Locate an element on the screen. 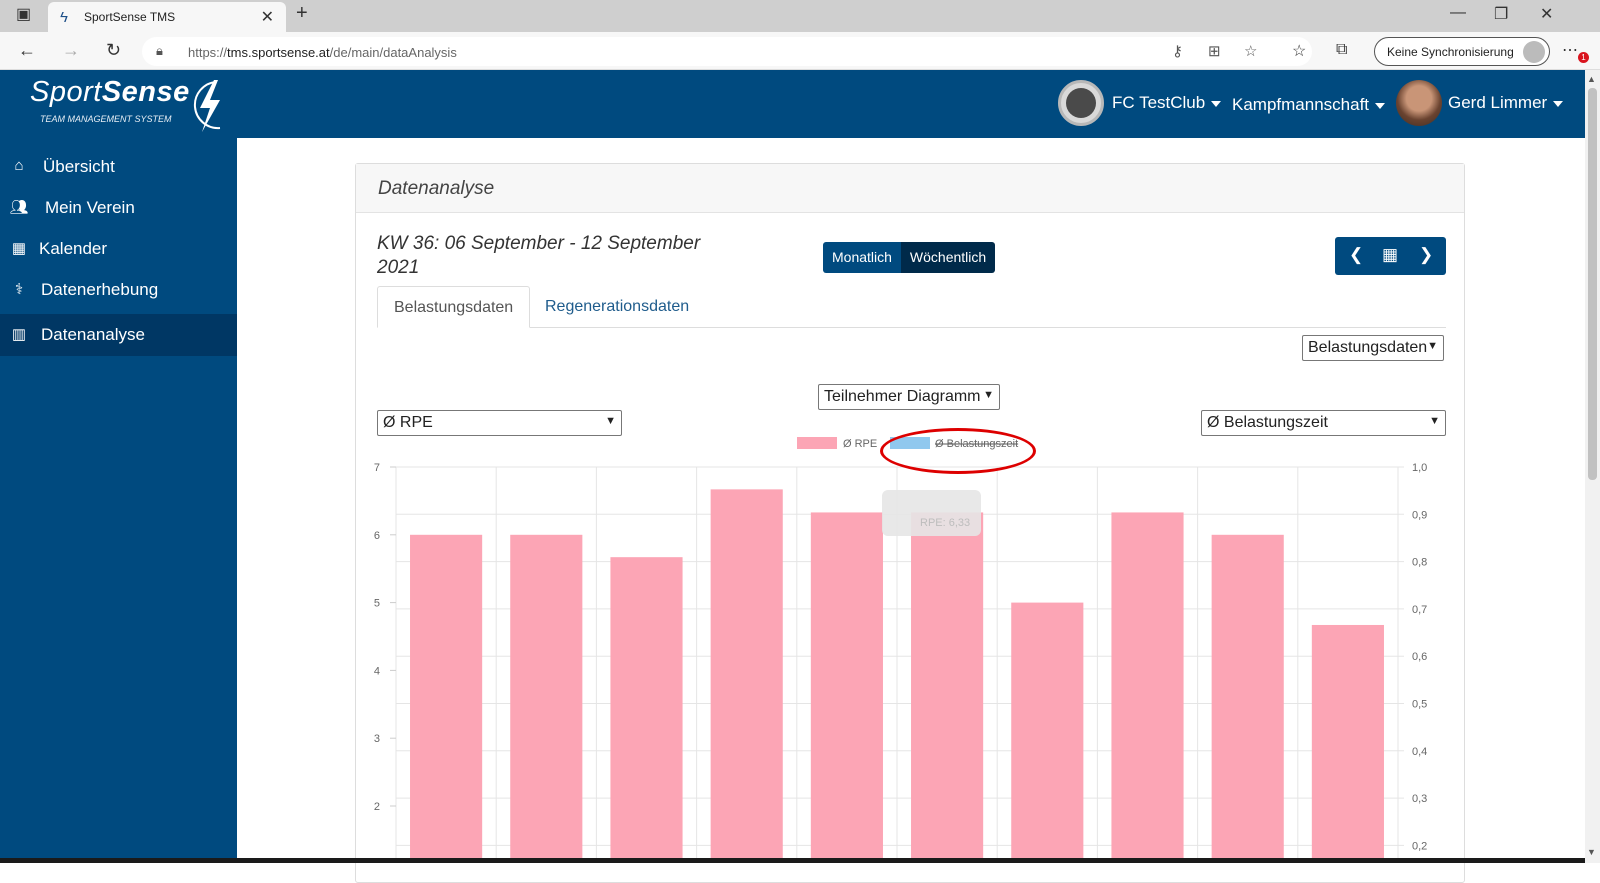  period-toggle: Monatlich Wöchentlich is located at coordinates (909, 257).